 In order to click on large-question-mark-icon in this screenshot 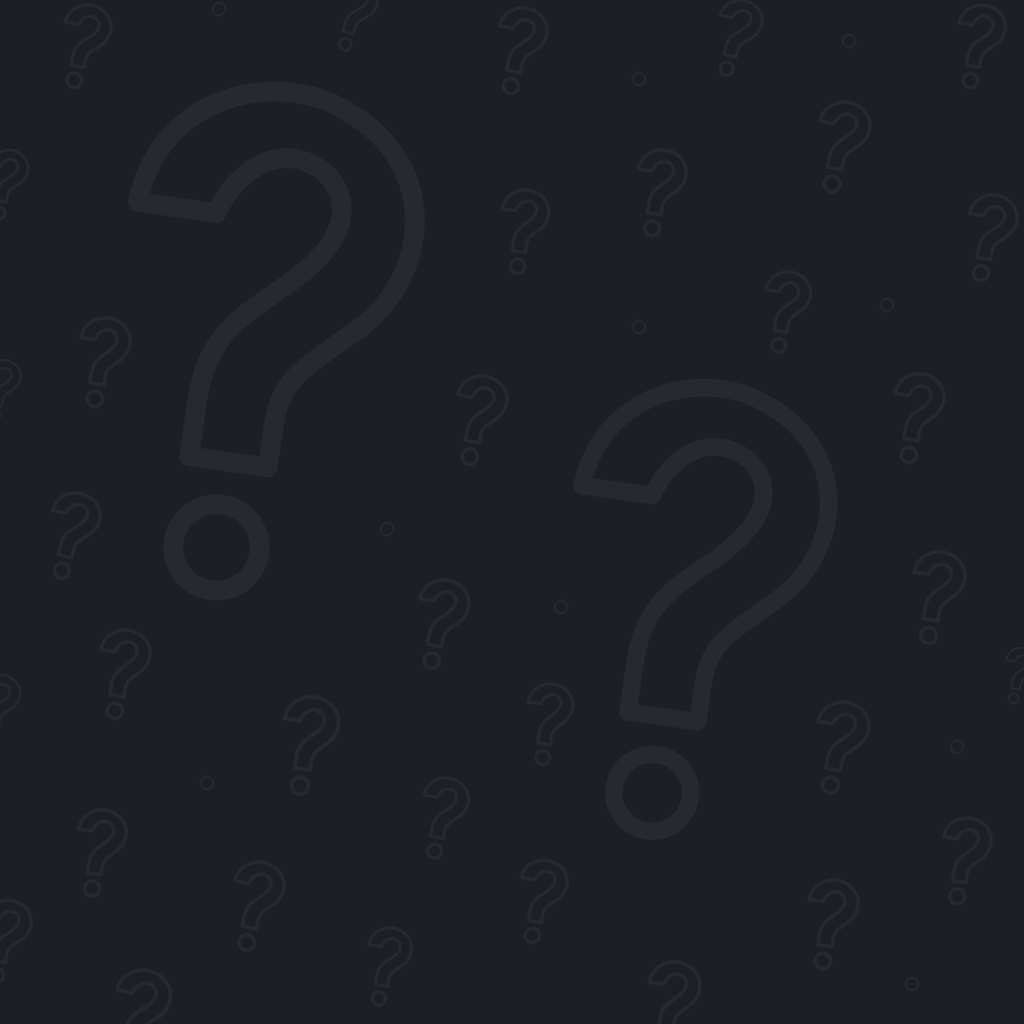, I will do `click(689, 611)`.